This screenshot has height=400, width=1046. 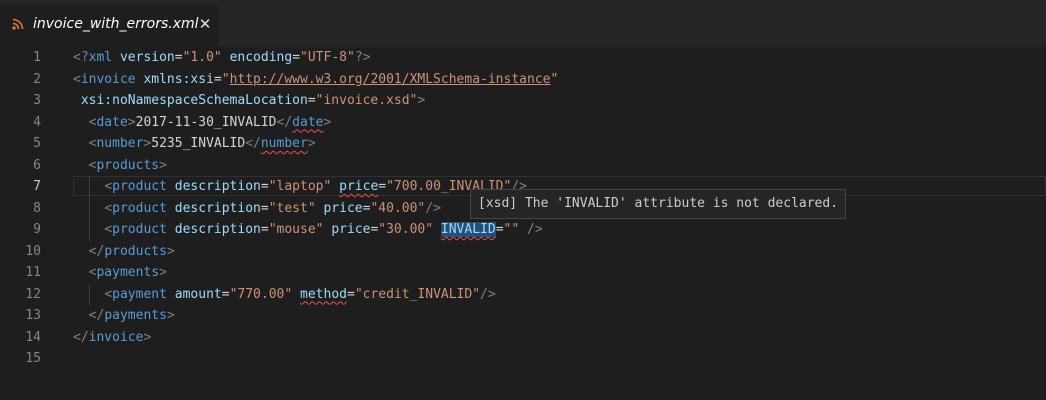 What do you see at coordinates (523, 23) in the screenshot?
I see `tab-bar: invoice_with_errors.xml ✕` at bounding box center [523, 23].